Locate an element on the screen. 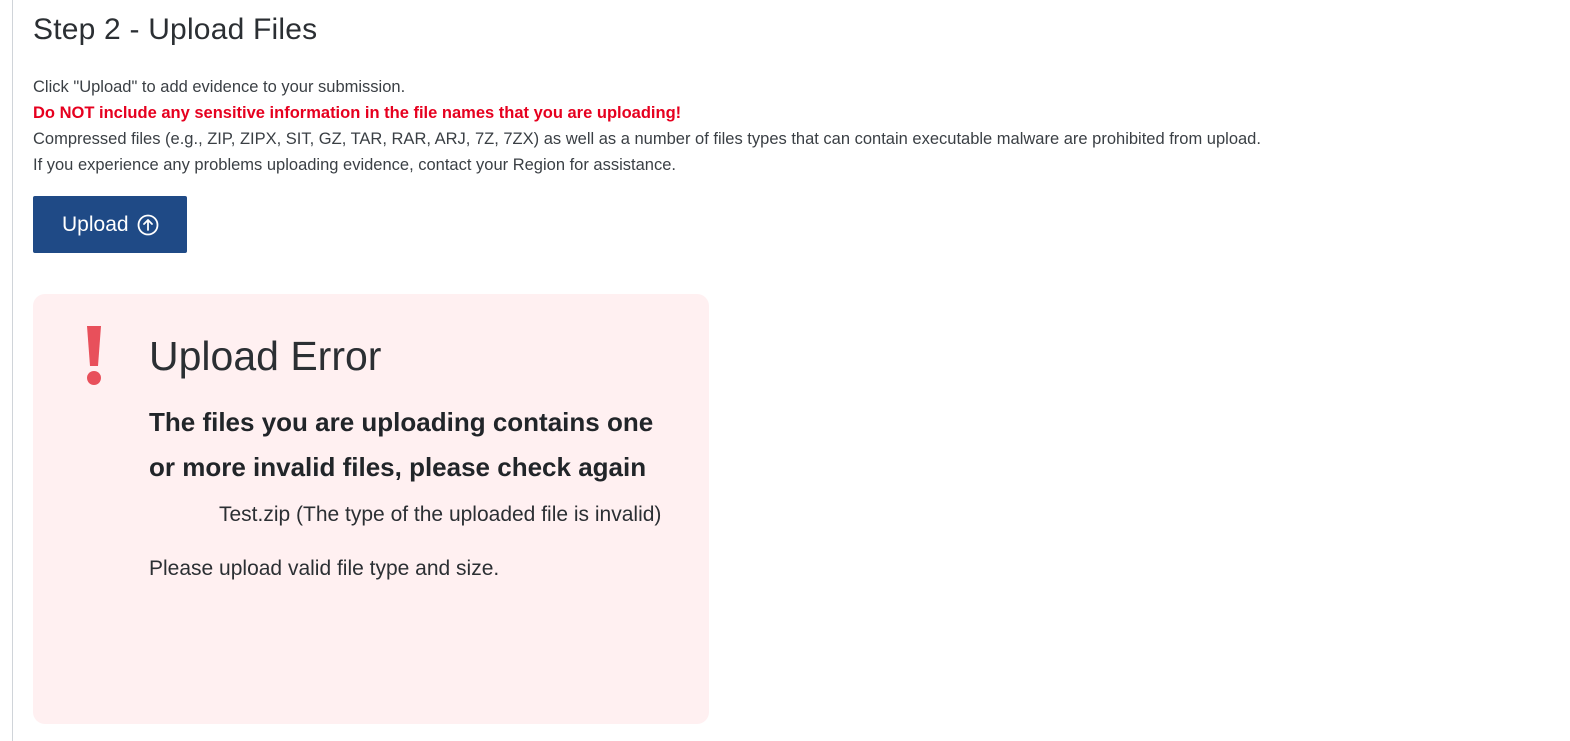  upload-button-label: Upload is located at coordinates (95, 224).